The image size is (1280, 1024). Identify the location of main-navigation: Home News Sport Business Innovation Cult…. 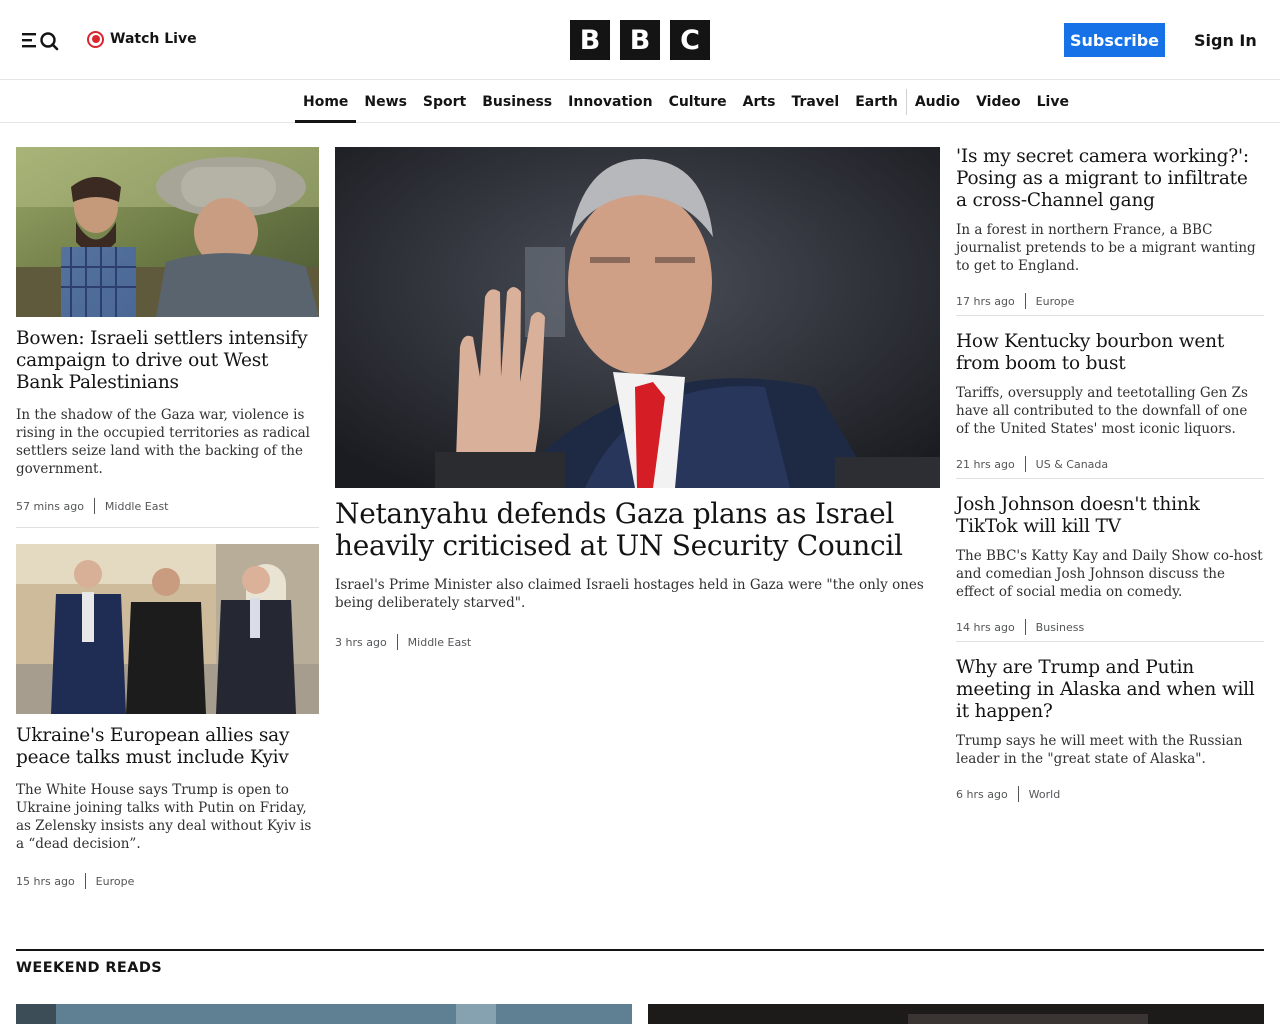
(640, 102).